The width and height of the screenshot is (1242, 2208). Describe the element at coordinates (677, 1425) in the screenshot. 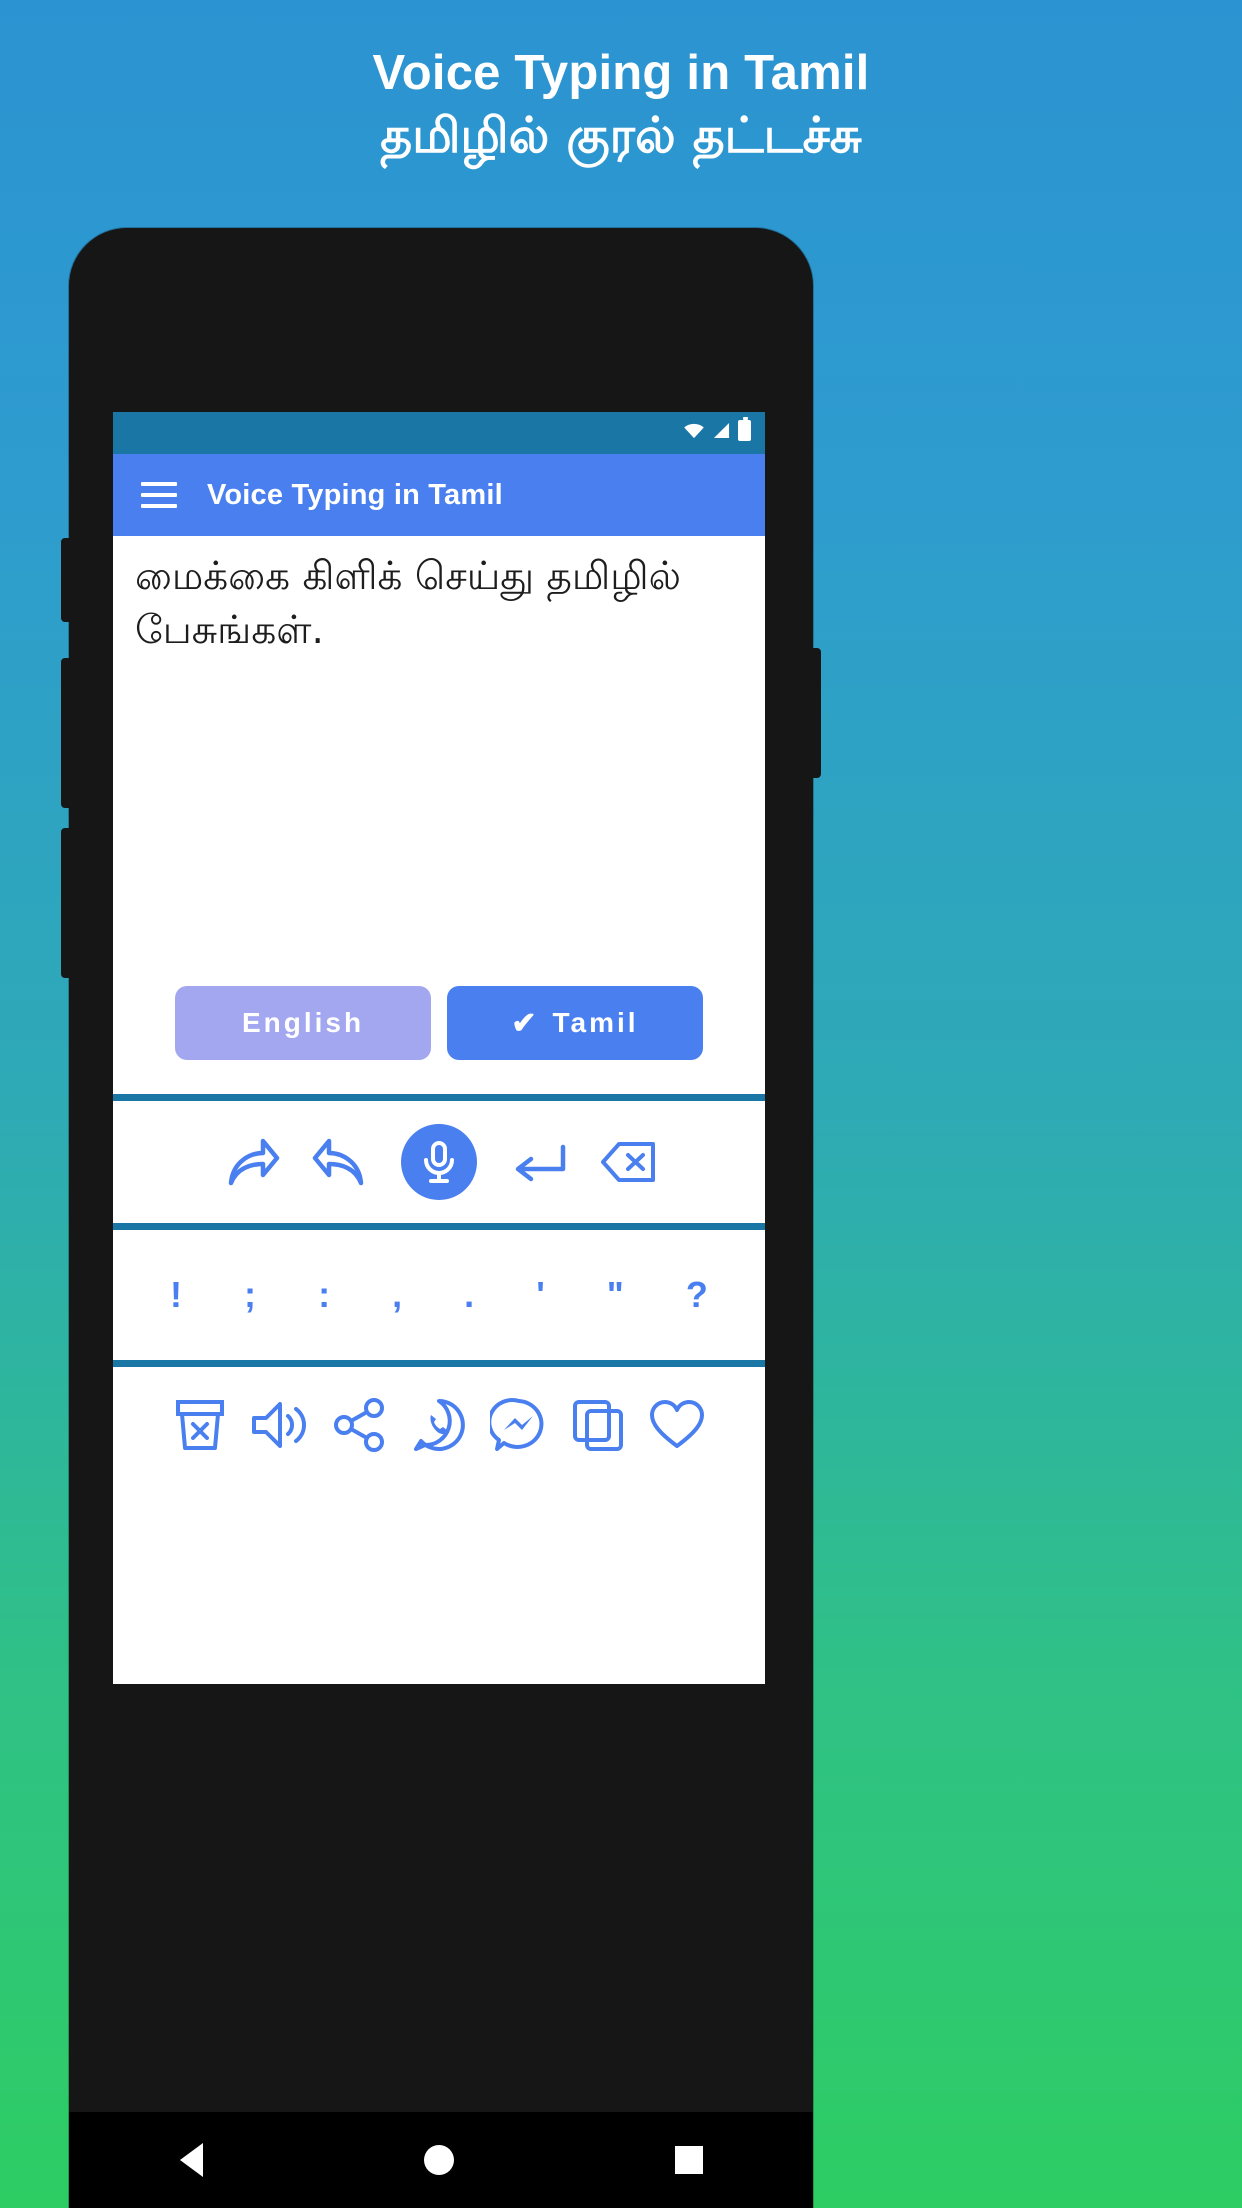

I see `favorite-heart-icon` at that location.